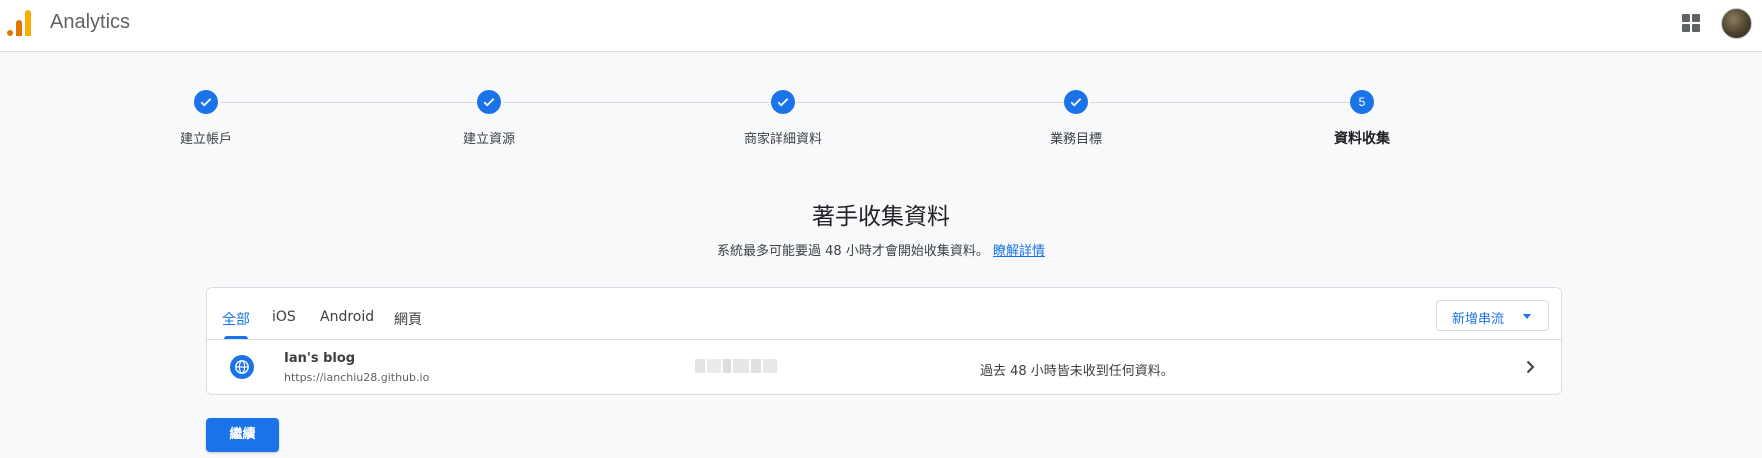 Image resolution: width=1762 pixels, height=458 pixels. What do you see at coordinates (884, 314) in the screenshot?
I see `stream-tabs: 全部 iOS Android 網頁 新增串流` at bounding box center [884, 314].